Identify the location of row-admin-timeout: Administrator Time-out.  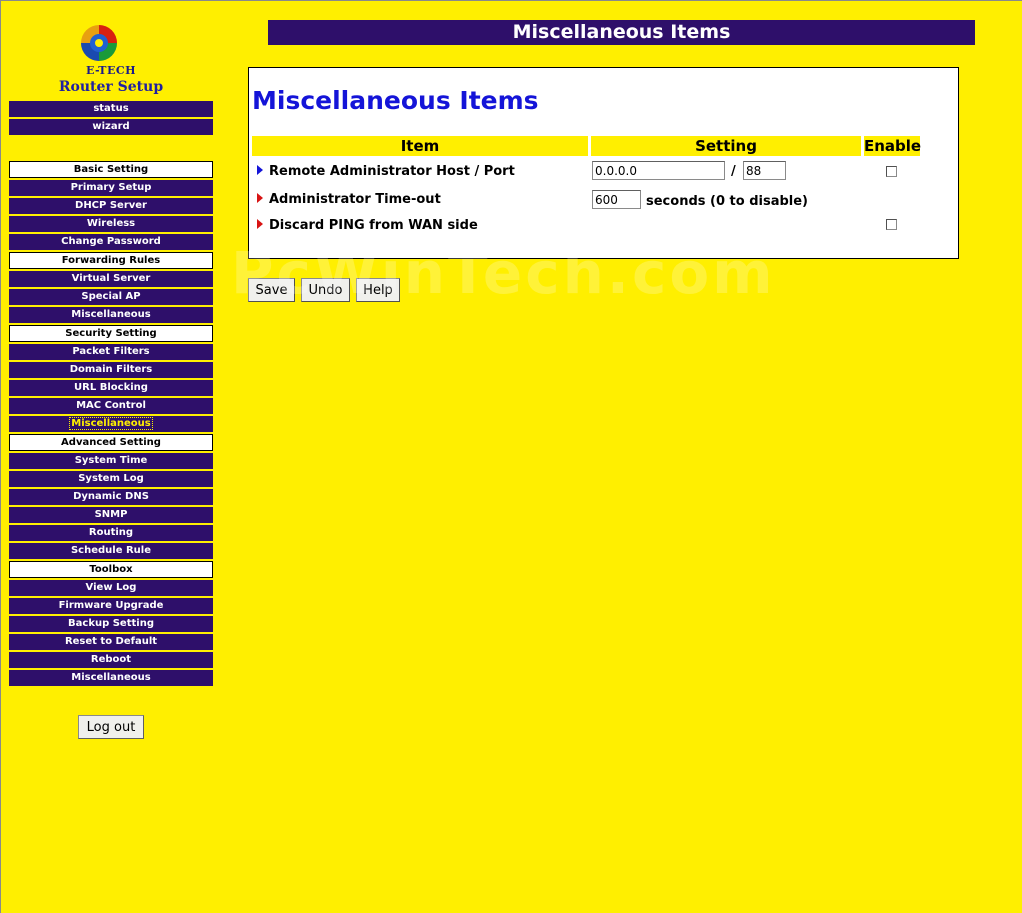
(349, 199).